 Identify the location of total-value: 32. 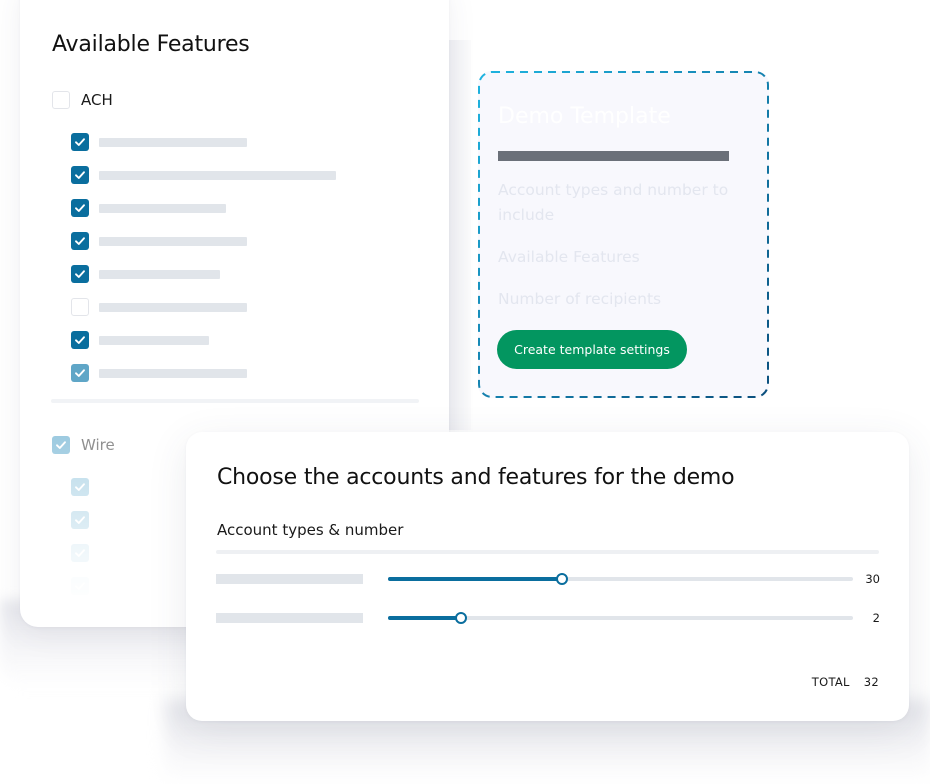
(871, 682).